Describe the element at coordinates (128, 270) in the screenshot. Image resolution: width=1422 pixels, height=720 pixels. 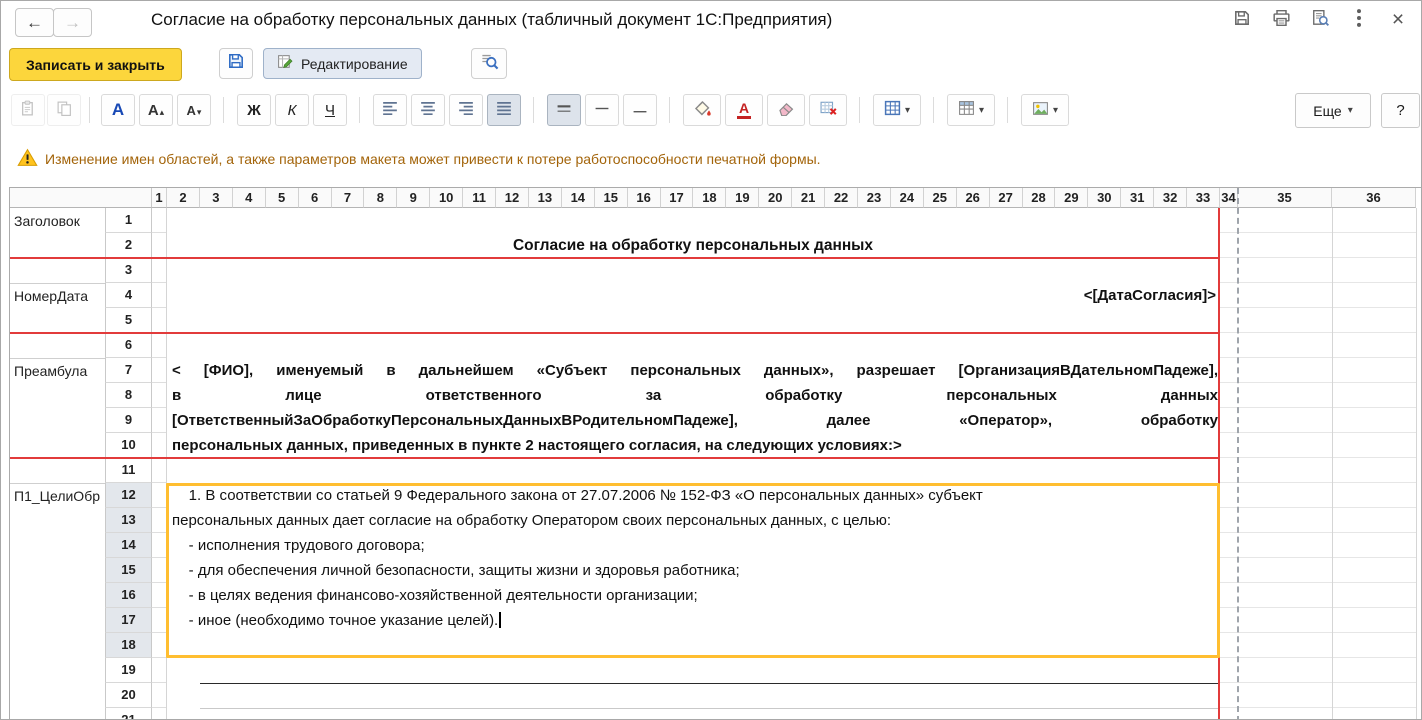
I see `row-header-3: 3` at that location.